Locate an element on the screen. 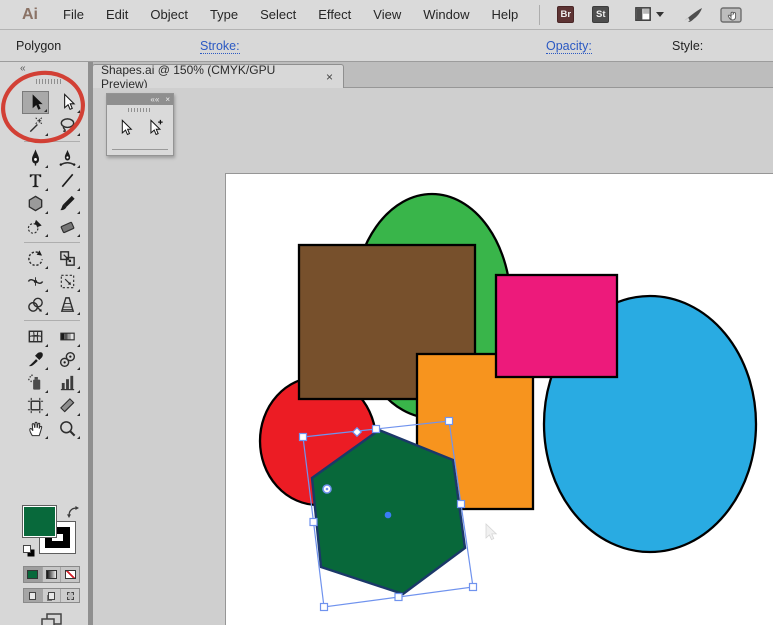 The height and width of the screenshot is (625, 773). panel-separator is located at coordinates (140, 149).